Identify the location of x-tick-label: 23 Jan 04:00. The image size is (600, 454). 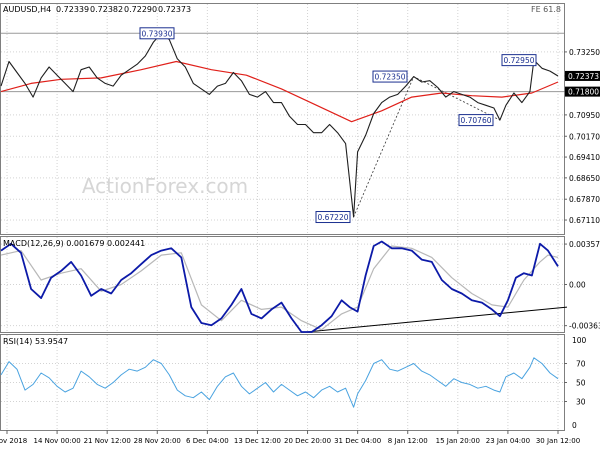
(508, 441).